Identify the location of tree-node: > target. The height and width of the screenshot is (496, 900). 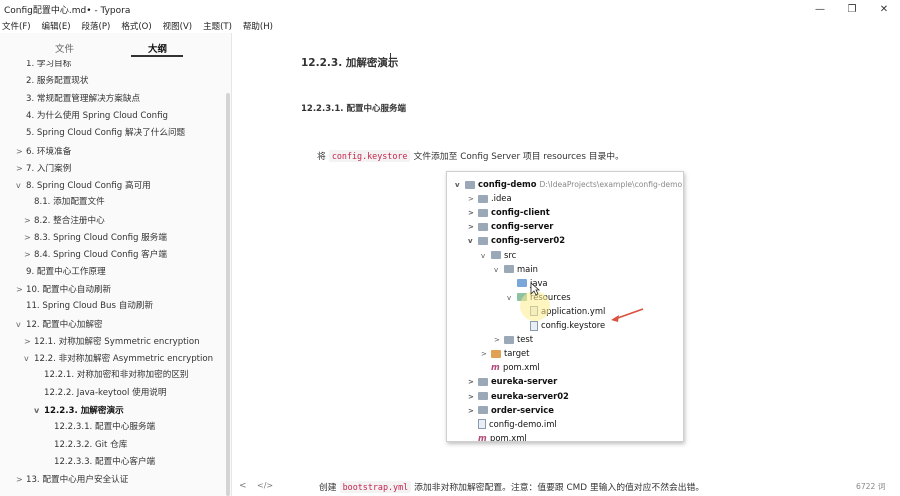
(505, 353).